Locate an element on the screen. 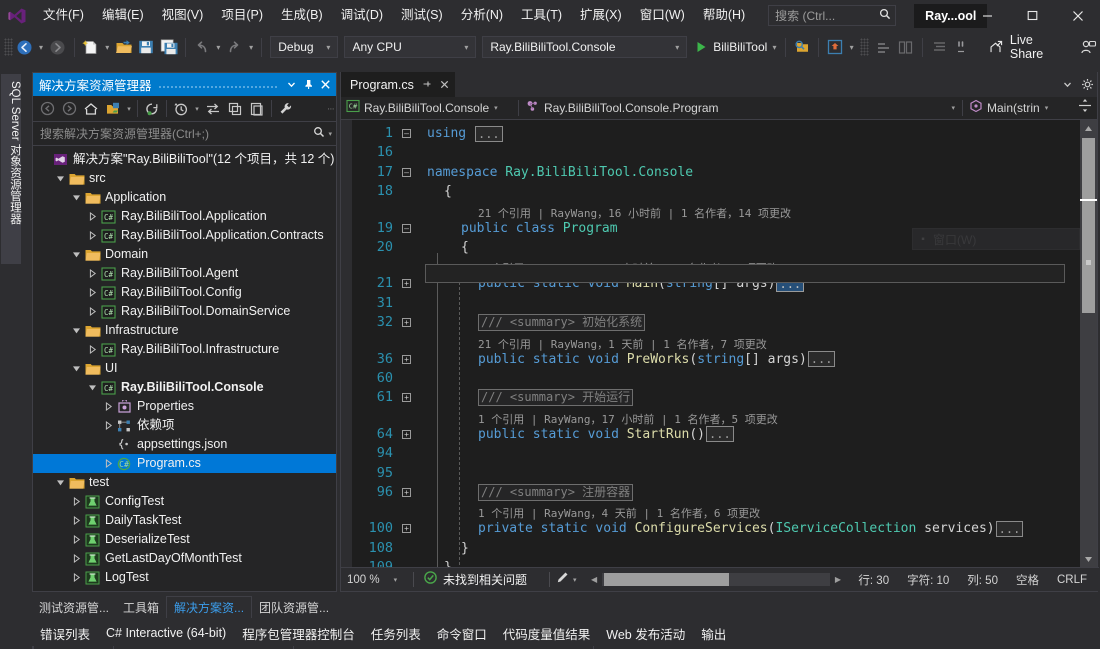  save-all-icon is located at coordinates (168, 47).